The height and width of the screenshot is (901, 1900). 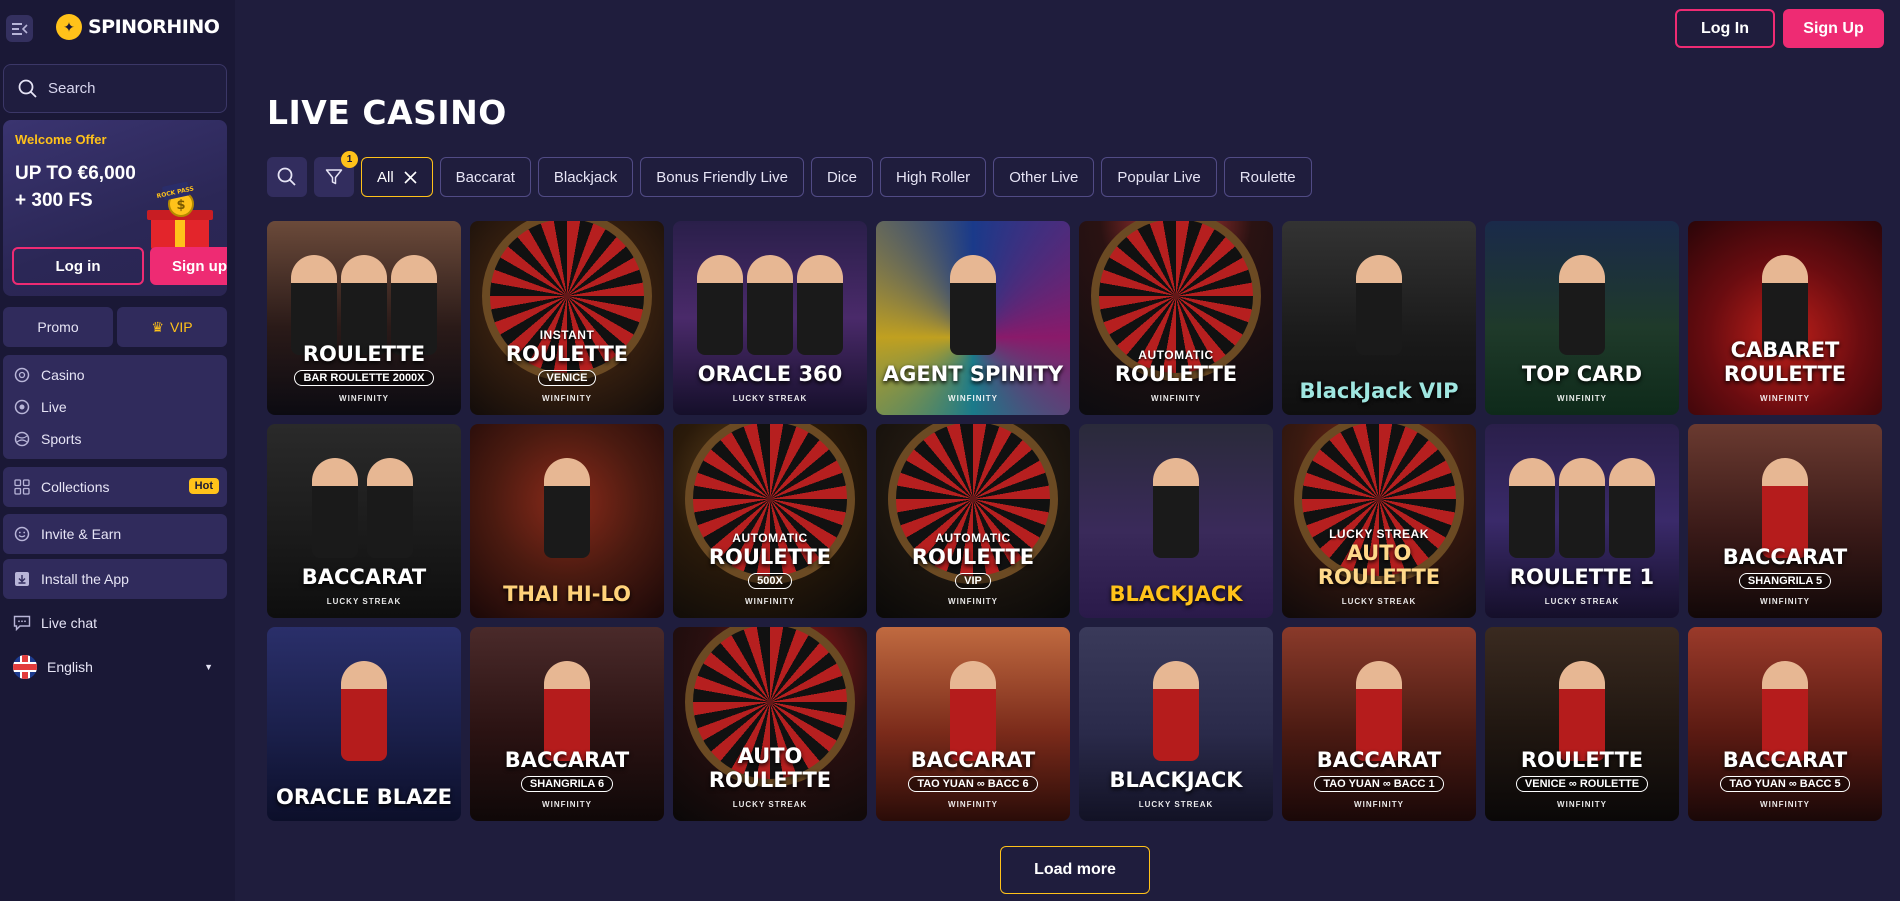 I want to click on game-tile-labels: BACCARAT SHANGRILA 6 WINFINITY, so click(x=567, y=778).